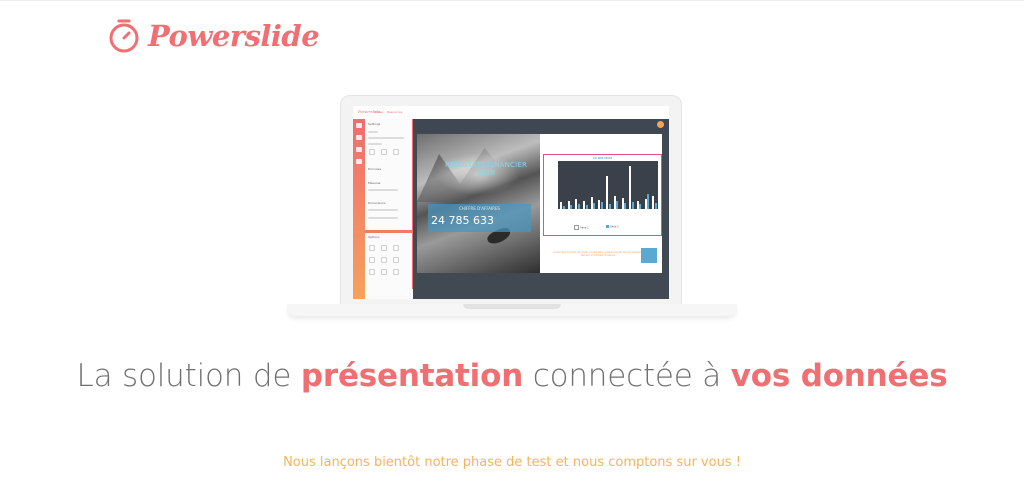  I want to click on app-sidebar-rail, so click(359, 209).